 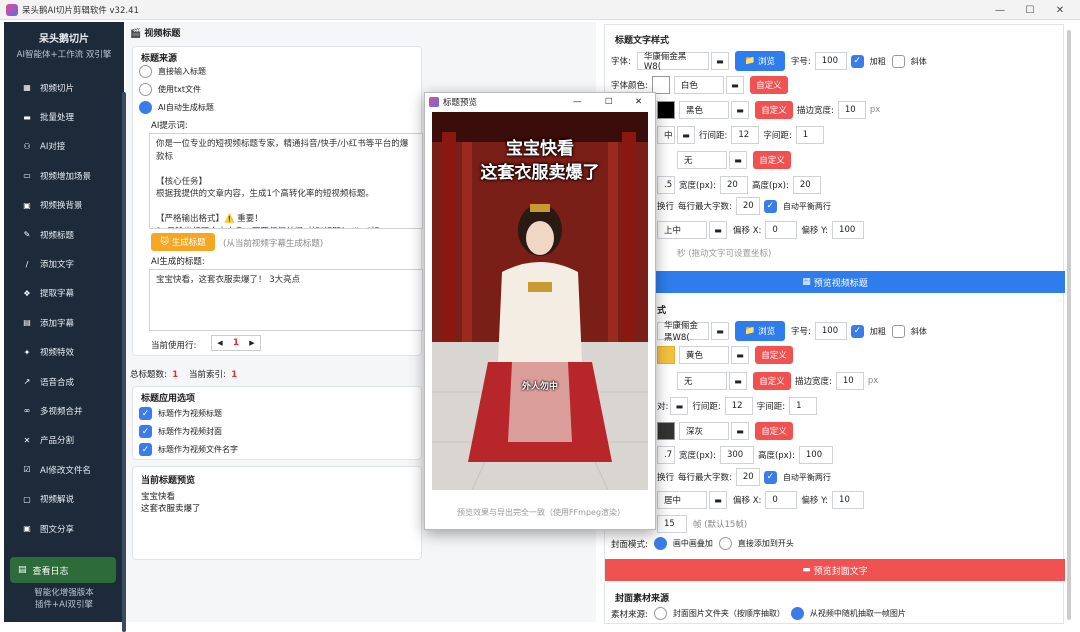 What do you see at coordinates (738, 381) in the screenshot?
I see `cover-stroke-dropdown-icon: ▬` at bounding box center [738, 381].